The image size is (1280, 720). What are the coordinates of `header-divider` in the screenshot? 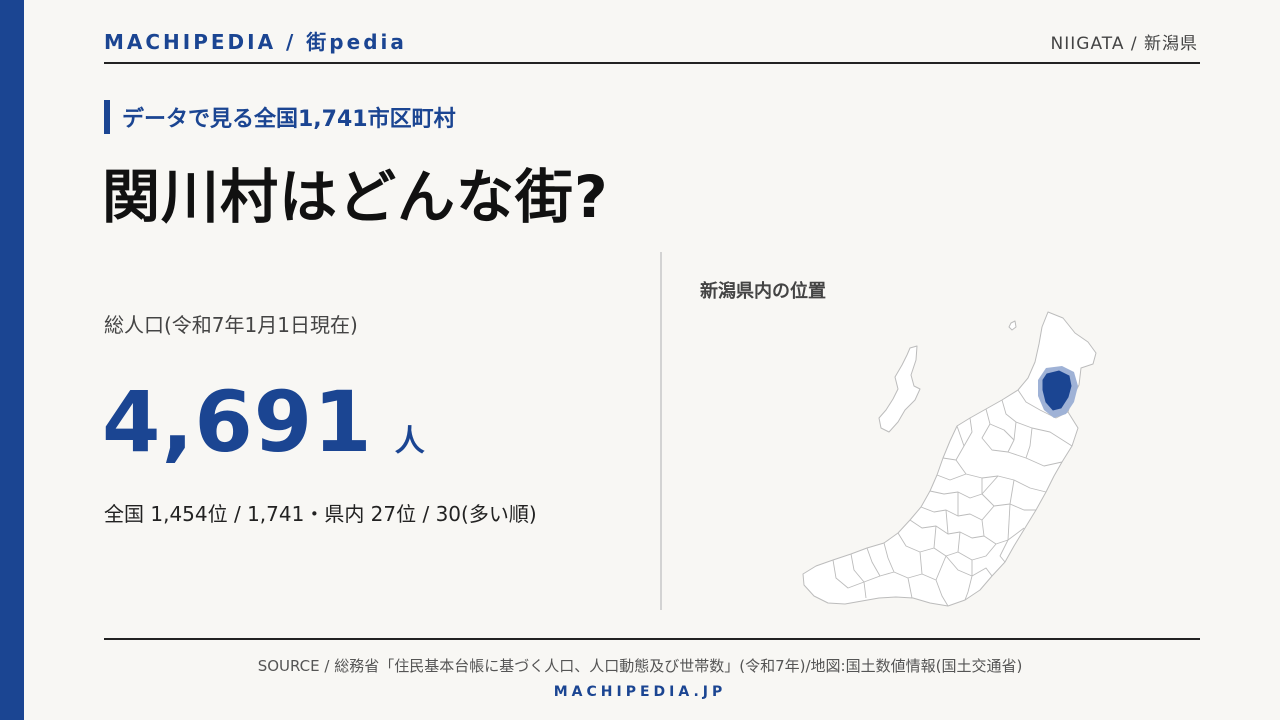 It's located at (652, 63).